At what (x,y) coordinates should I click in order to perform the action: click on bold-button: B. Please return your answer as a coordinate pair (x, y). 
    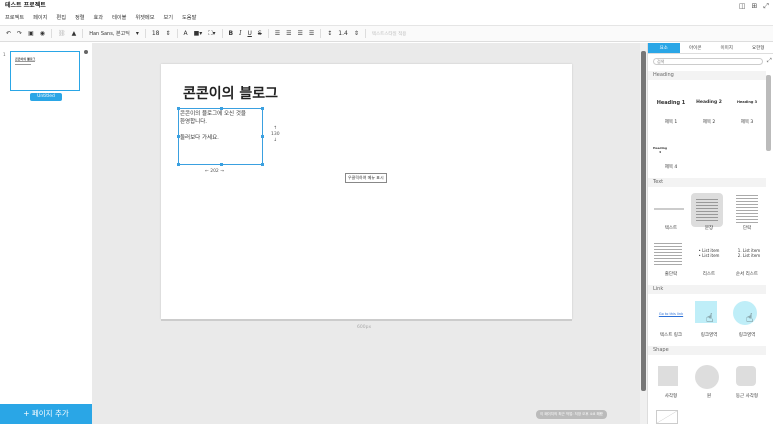
    Looking at the image, I should click on (231, 33).